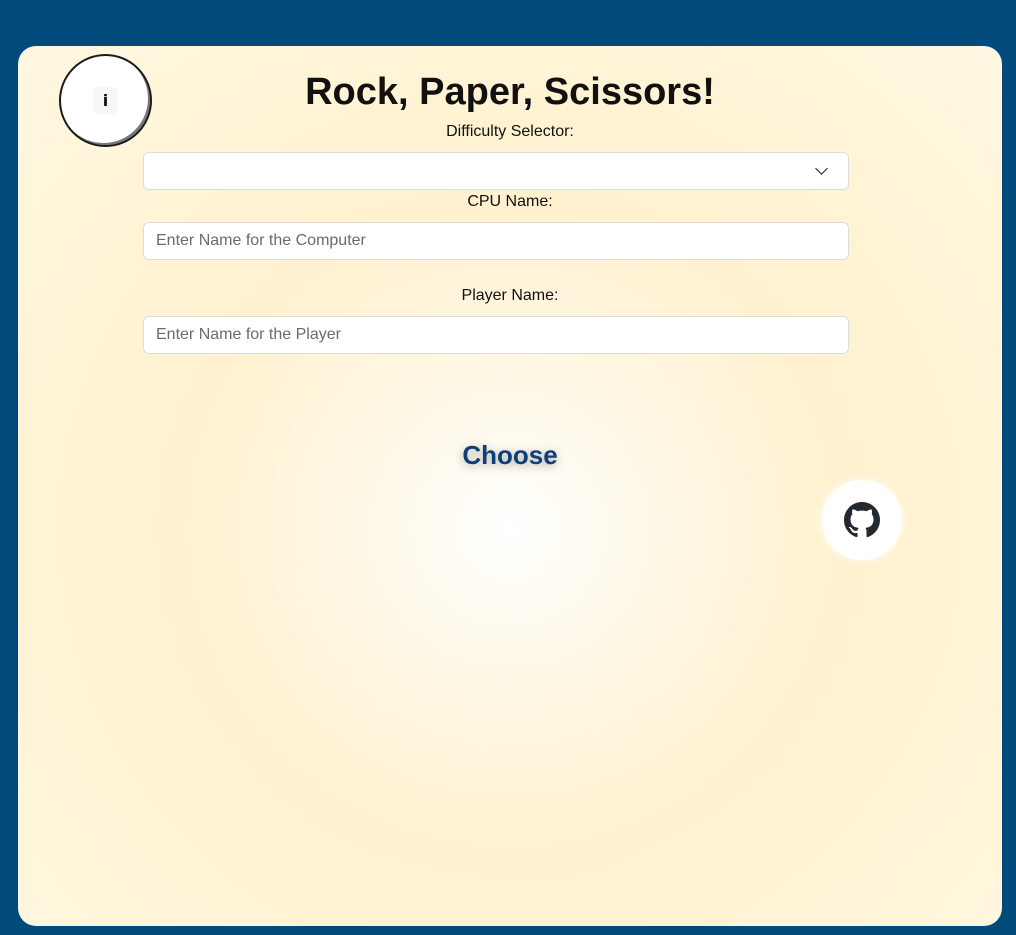 The image size is (1016, 935). I want to click on github-icon, so click(862, 520).